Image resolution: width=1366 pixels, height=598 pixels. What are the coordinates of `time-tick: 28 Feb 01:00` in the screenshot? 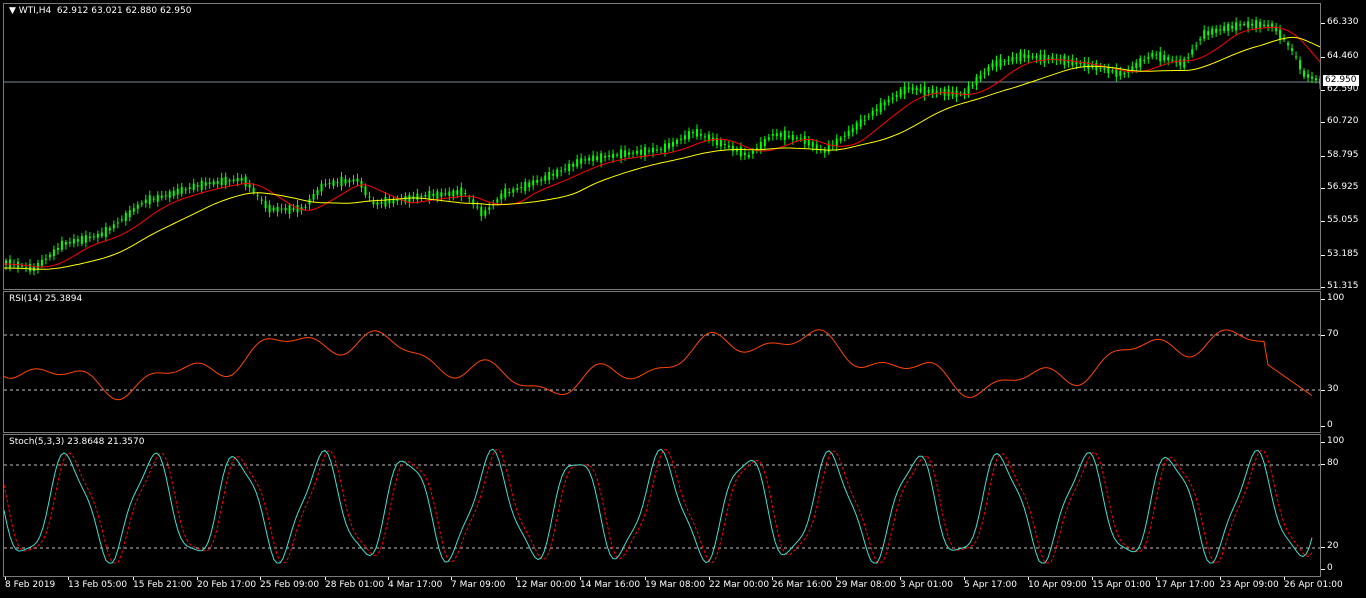 It's located at (355, 585).